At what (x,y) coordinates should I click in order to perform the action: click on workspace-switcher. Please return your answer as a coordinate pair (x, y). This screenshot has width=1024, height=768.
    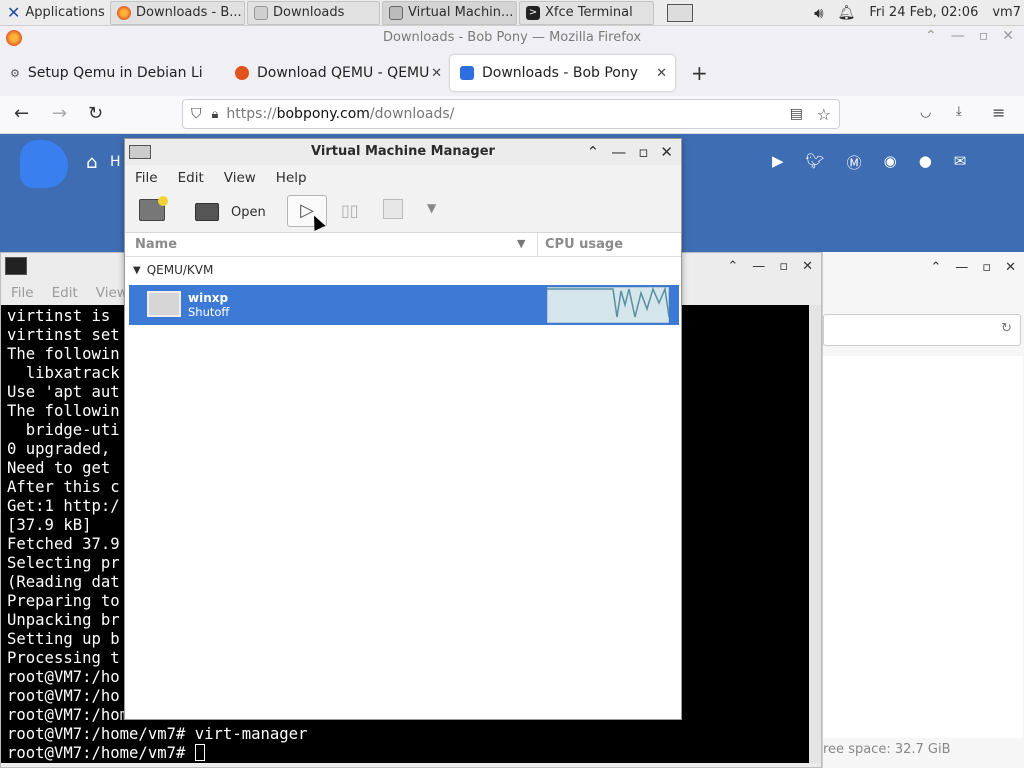
    Looking at the image, I should click on (680, 13).